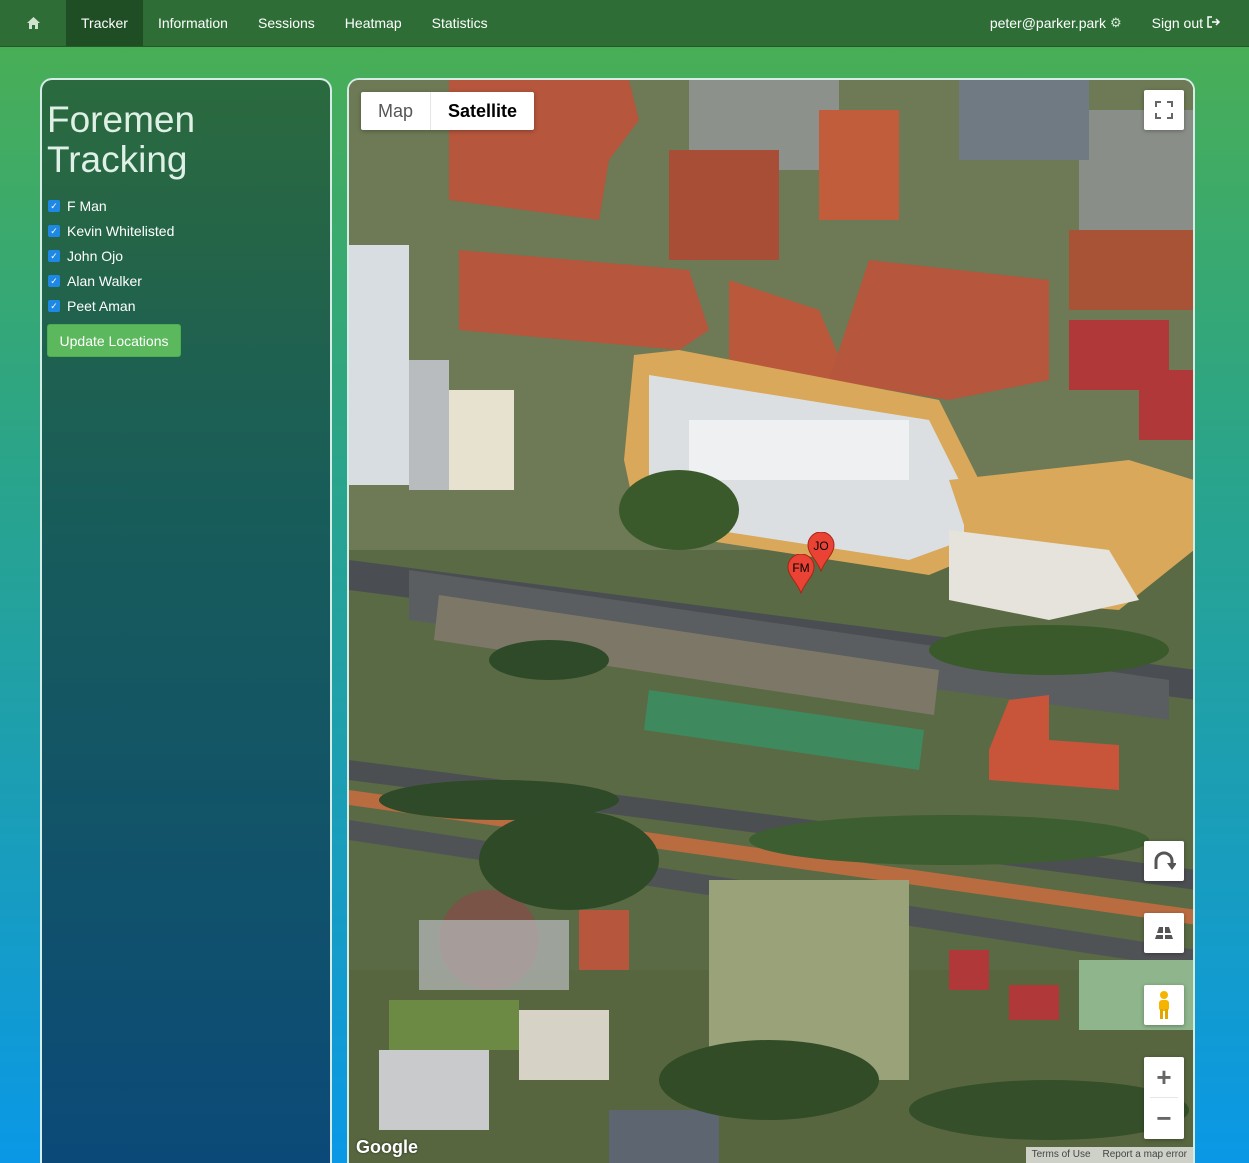 The height and width of the screenshot is (1163, 1249). What do you see at coordinates (114, 340) in the screenshot?
I see `update-locations-button: Update Locations` at bounding box center [114, 340].